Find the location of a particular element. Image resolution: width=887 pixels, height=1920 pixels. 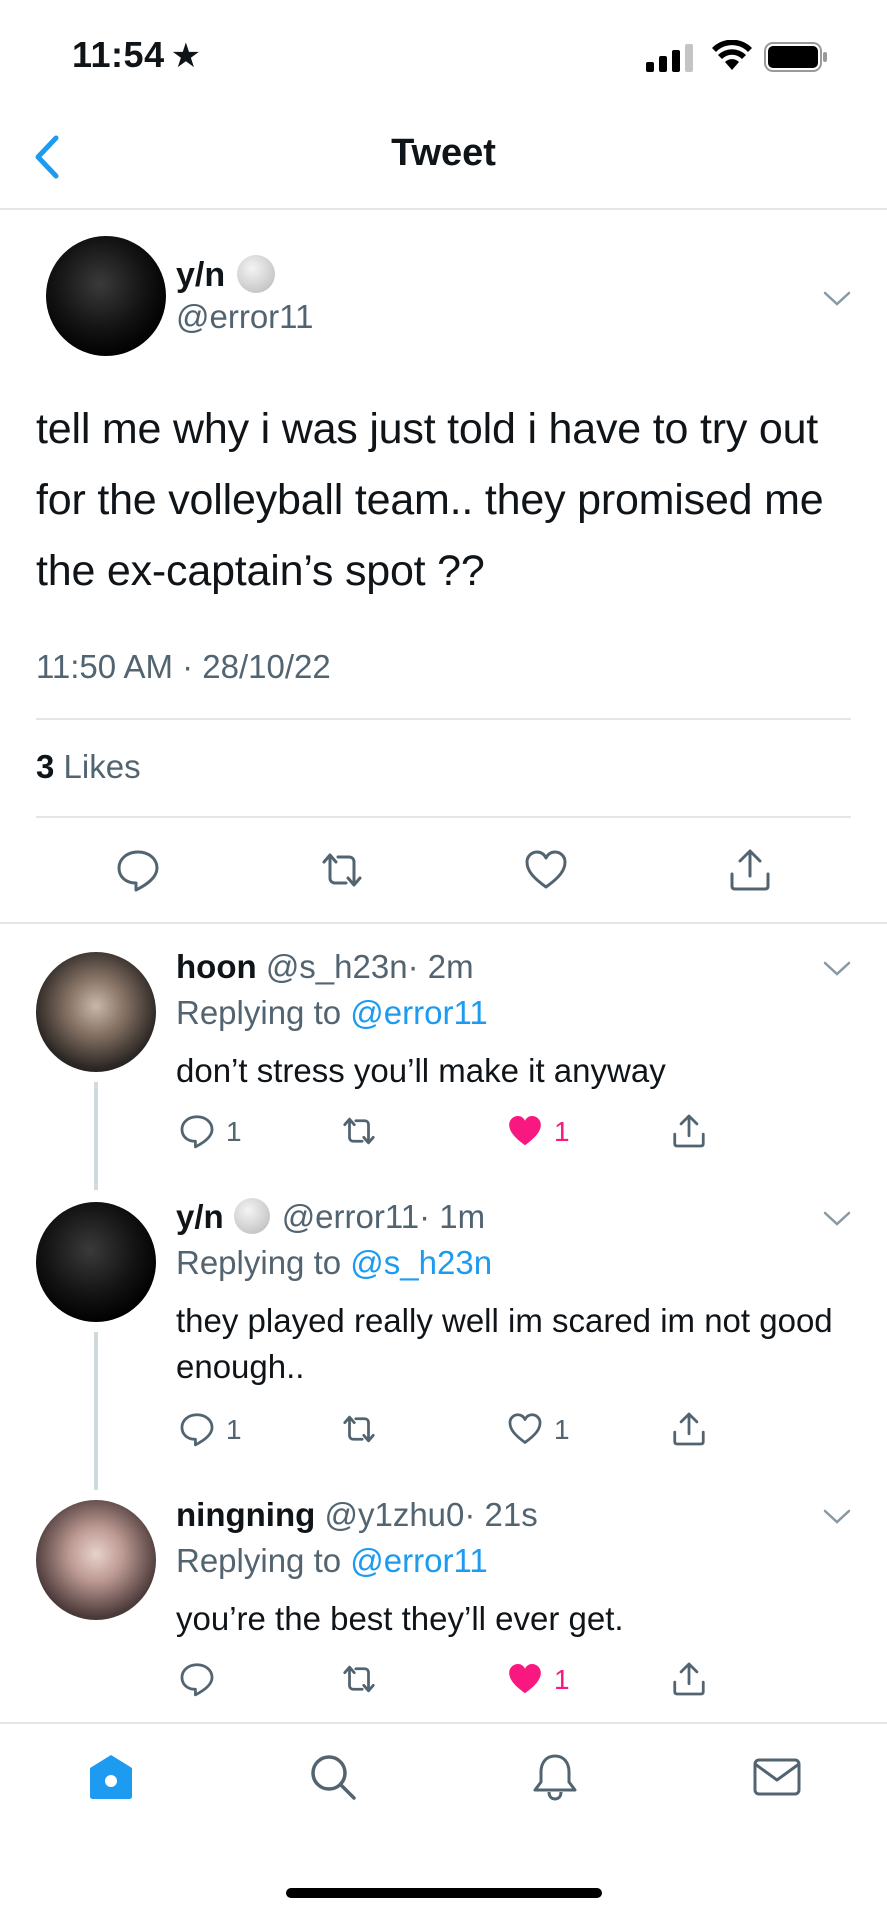

status-time-text: 11:54 is located at coordinates (118, 54).